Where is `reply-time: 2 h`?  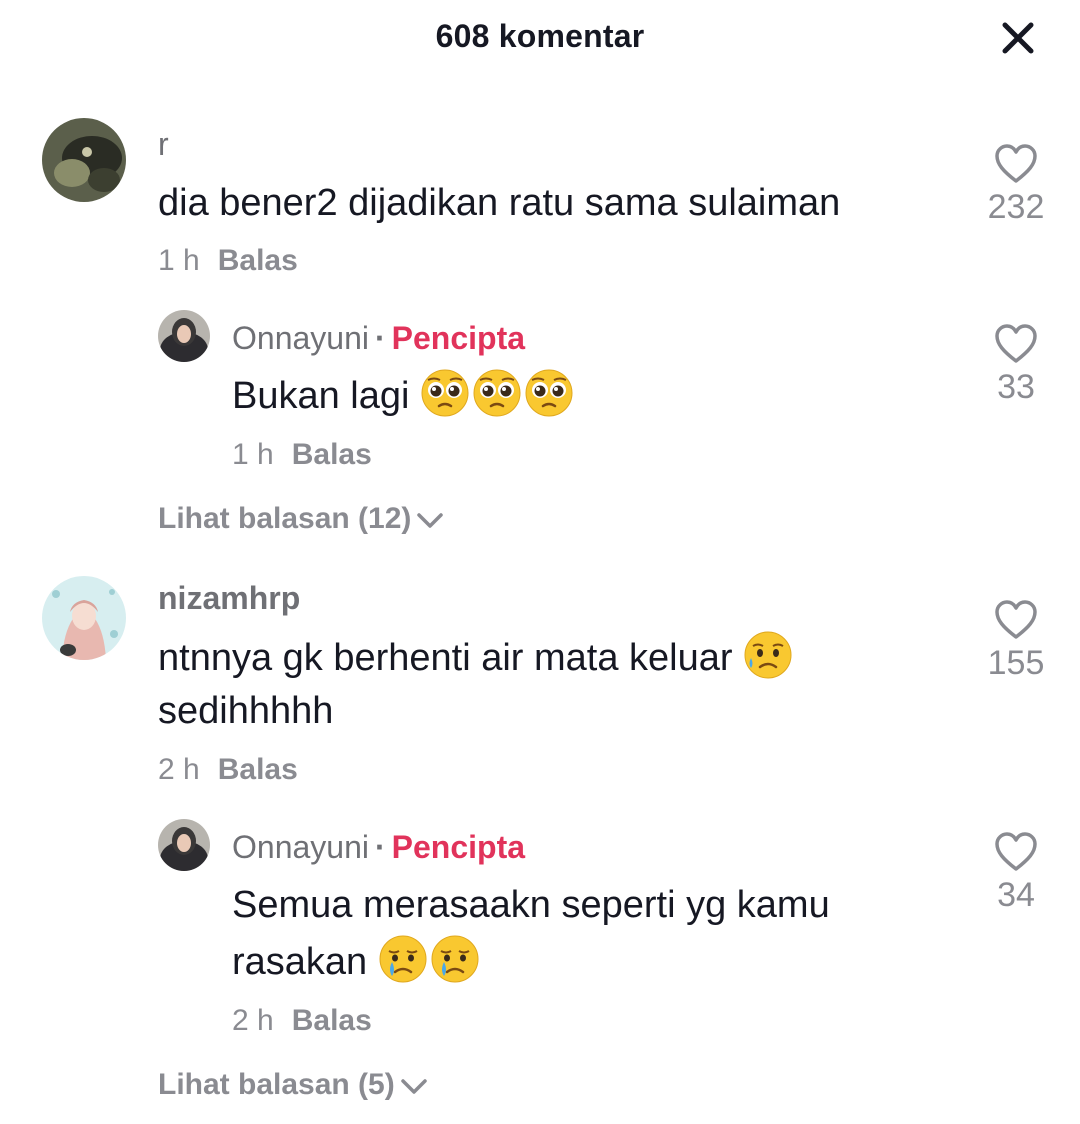 reply-time: 2 h is located at coordinates (253, 1020).